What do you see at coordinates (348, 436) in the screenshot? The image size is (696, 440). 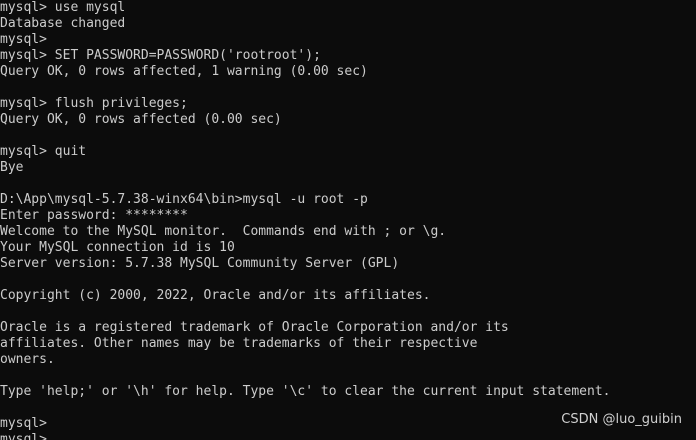 I see `terminal-prompt-line: mysql>` at bounding box center [348, 436].